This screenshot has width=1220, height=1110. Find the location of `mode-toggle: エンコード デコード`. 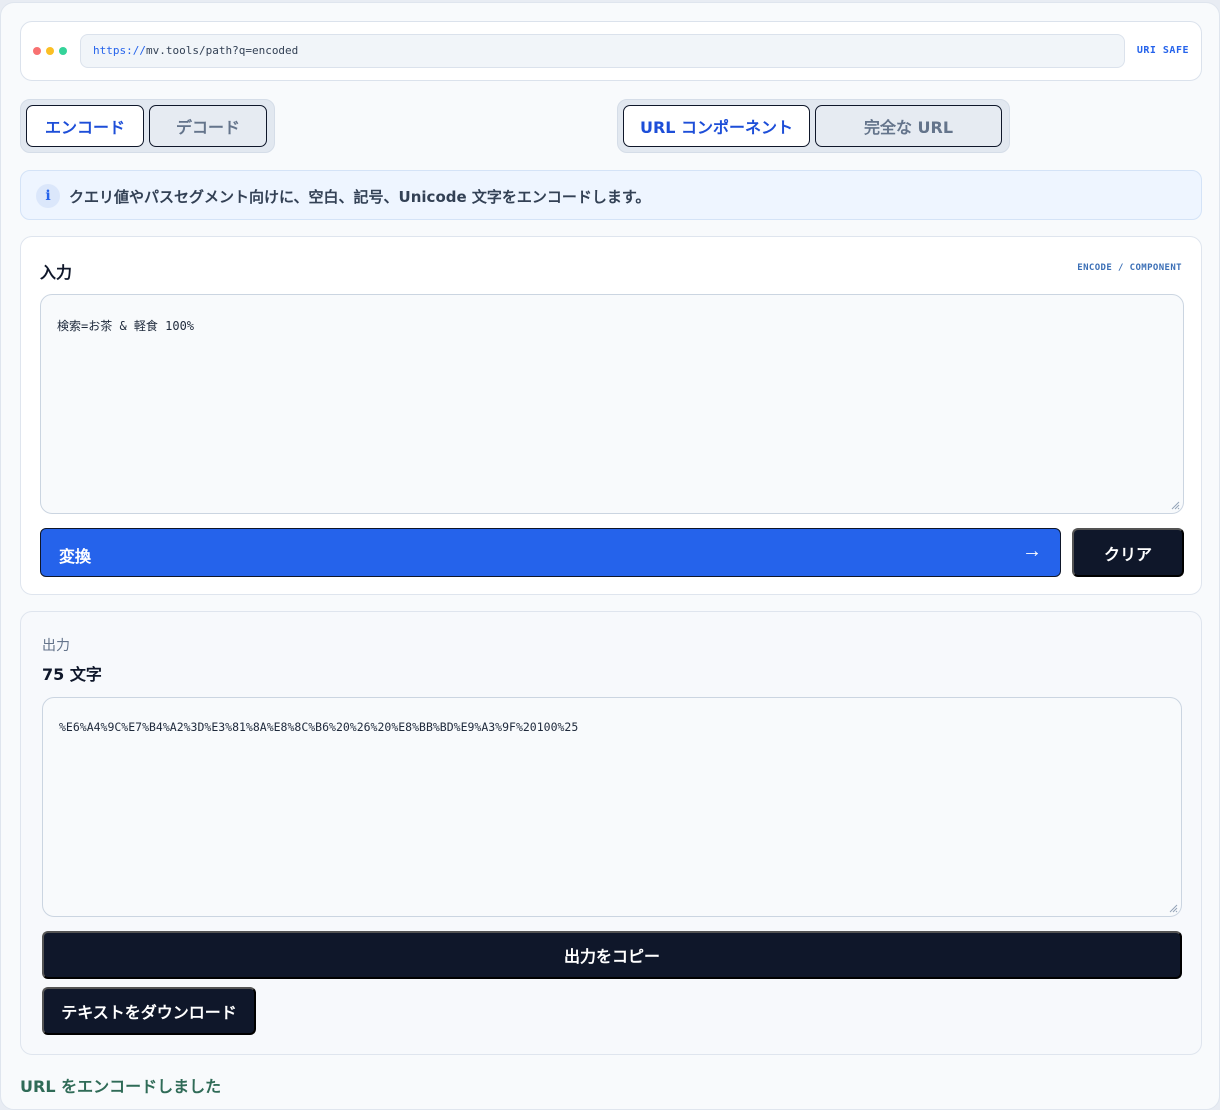

mode-toggle: エンコード デコード is located at coordinates (147, 126).